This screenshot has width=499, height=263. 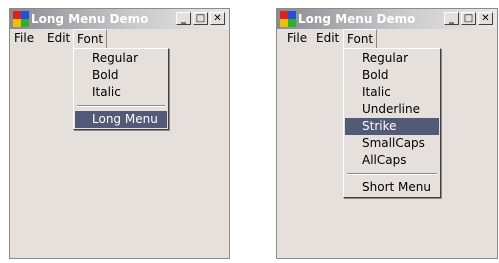 I want to click on menu-item-smallcaps: SmallCaps, so click(x=392, y=143).